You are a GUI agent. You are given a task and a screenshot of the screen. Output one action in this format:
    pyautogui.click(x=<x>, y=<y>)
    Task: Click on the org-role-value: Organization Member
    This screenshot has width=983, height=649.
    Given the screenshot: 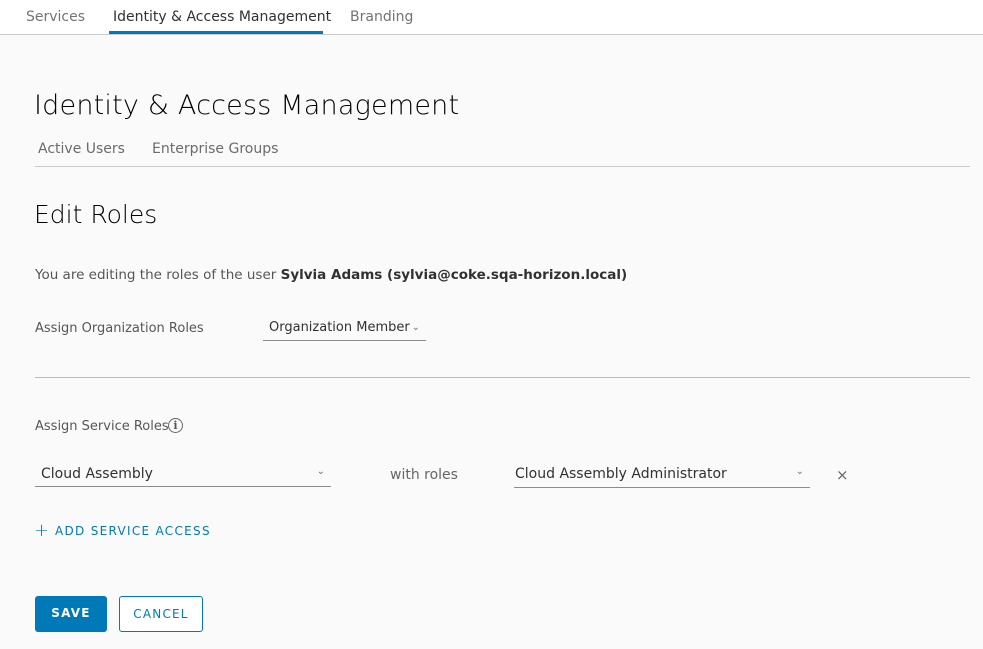 What is the action you would take?
    pyautogui.click(x=339, y=327)
    